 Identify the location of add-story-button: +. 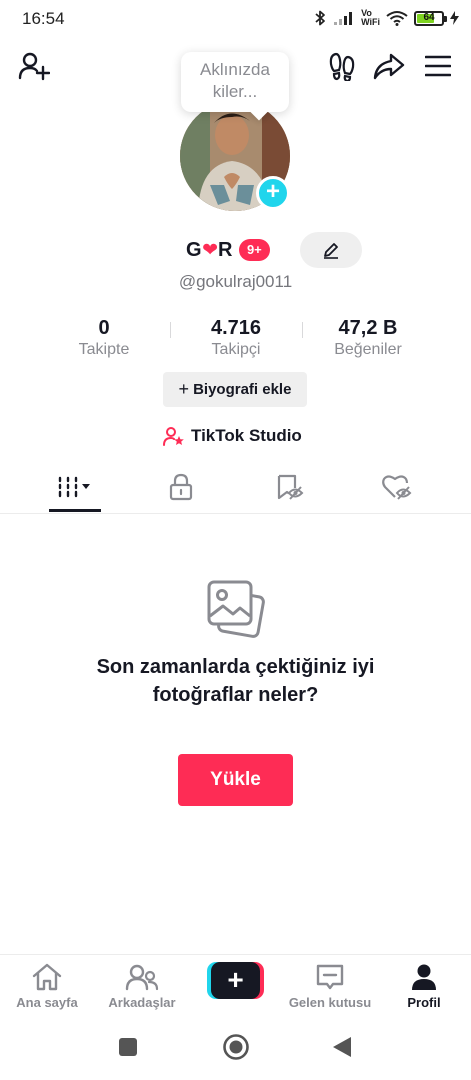
(273, 193).